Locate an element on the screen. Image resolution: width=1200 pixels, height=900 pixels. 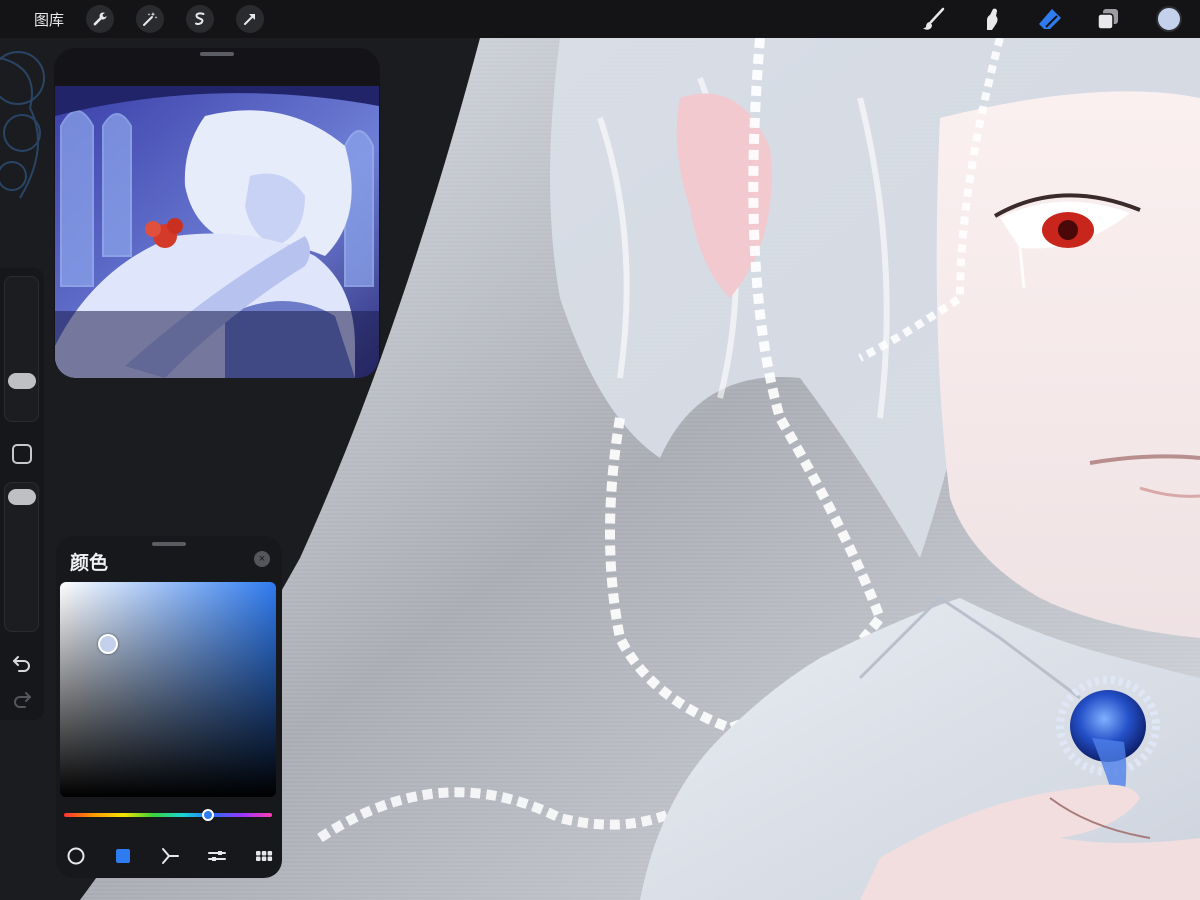
toolbar-right-group is located at coordinates (1037, 19).